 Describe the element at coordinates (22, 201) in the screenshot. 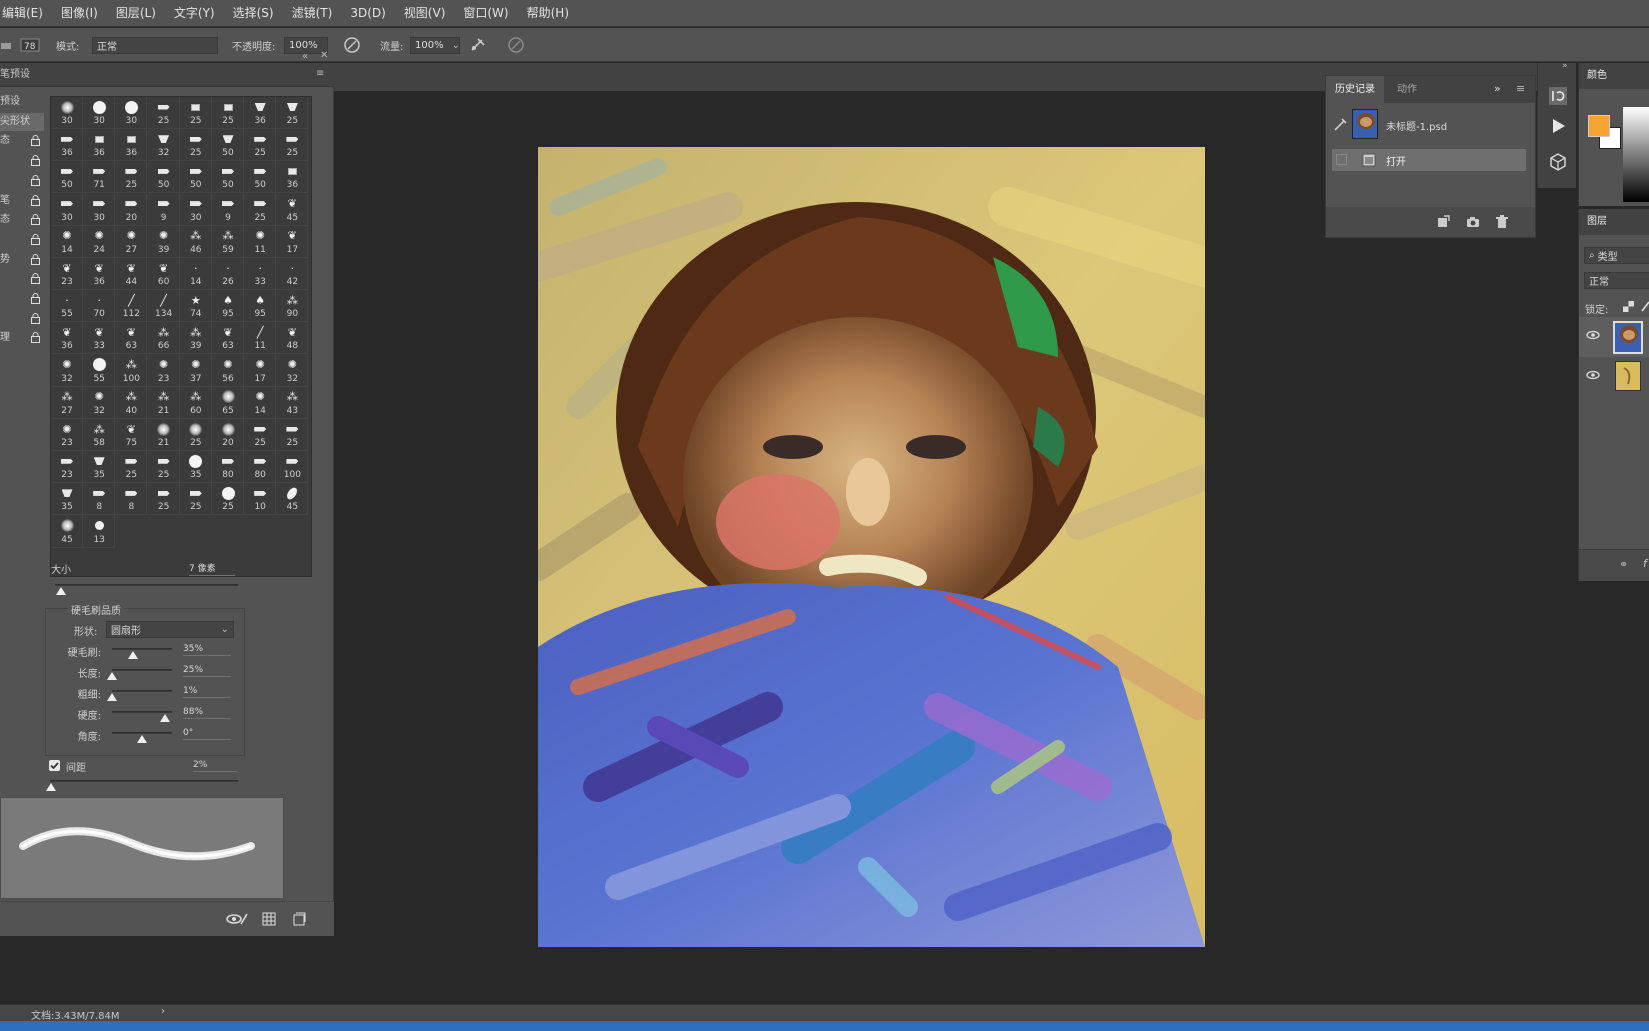

I see `brush-setting-item: 笔` at that location.